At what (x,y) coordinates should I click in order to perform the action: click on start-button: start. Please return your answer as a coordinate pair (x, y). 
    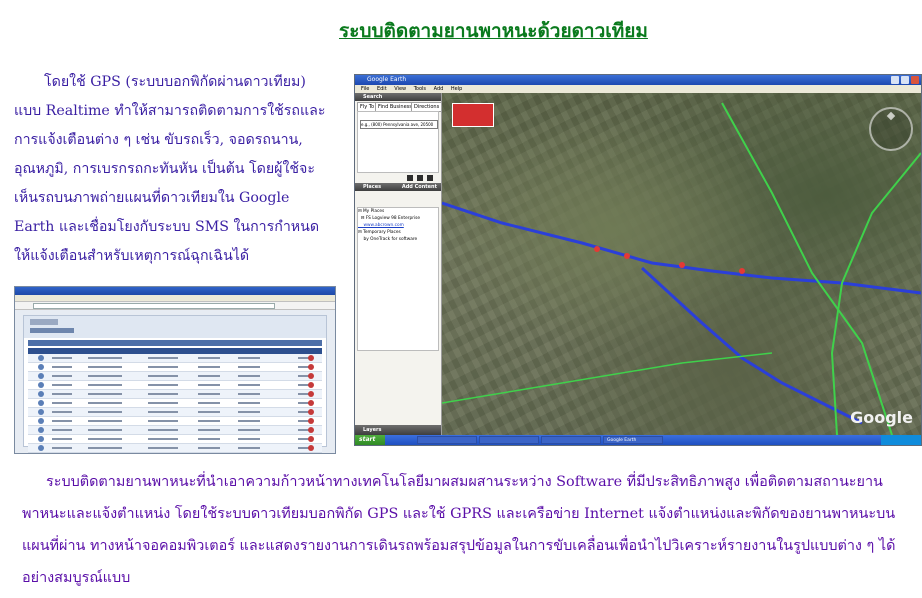
    Looking at the image, I should click on (370, 440).